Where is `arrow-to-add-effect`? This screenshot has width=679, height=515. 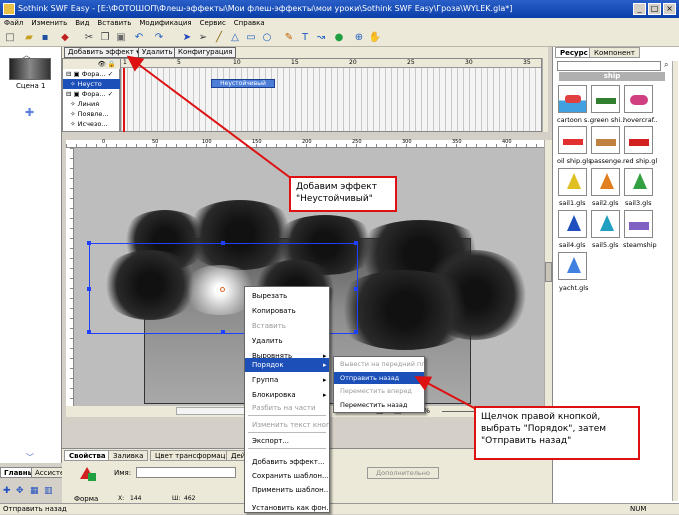 arrow-to-add-effect is located at coordinates (211, 119).